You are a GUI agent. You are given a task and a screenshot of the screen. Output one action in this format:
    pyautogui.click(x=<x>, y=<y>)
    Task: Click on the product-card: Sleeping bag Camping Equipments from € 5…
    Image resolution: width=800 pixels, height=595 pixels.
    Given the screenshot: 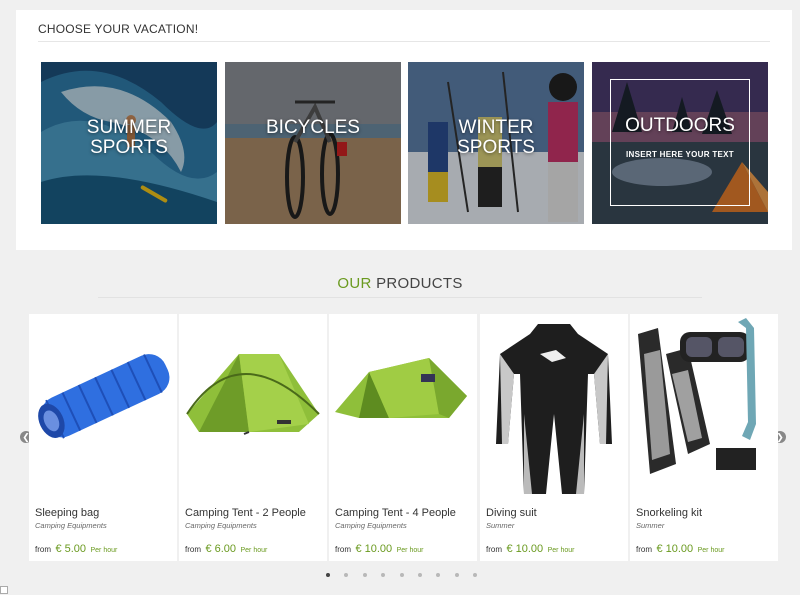 What is the action you would take?
    pyautogui.click(x=103, y=437)
    